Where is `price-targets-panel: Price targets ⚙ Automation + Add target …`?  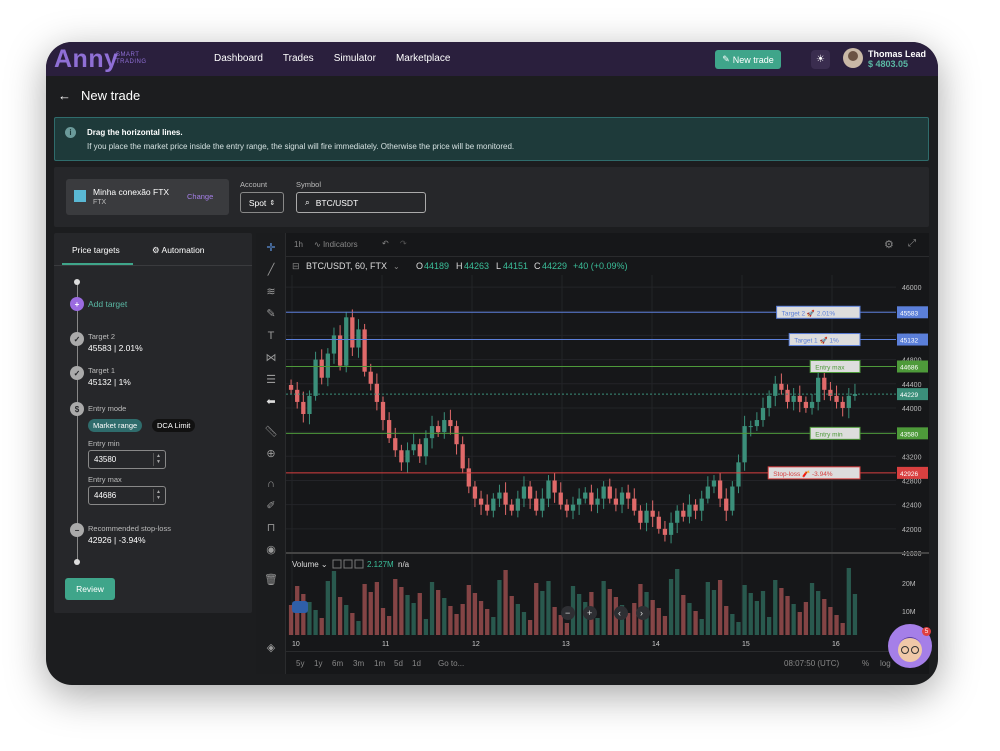 price-targets-panel: Price targets ⚙ Automation + Add target … is located at coordinates (153, 423).